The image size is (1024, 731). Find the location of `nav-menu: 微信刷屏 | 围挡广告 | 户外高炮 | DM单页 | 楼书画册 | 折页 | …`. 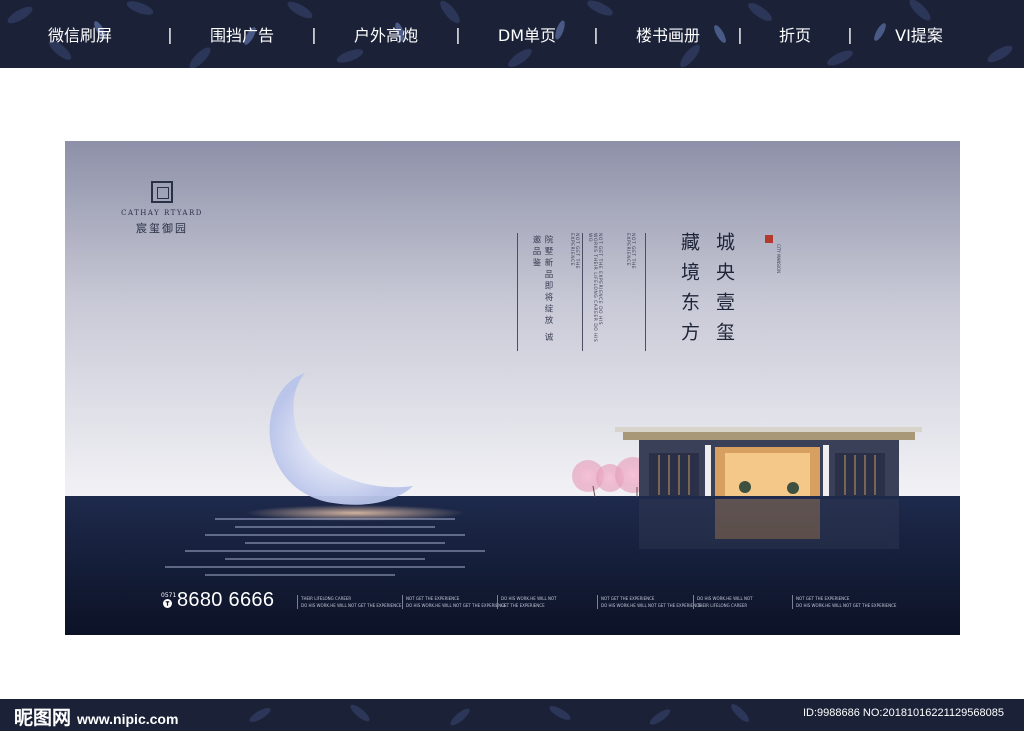

nav-menu: 微信刷屏 | 围挡广告 | 户外高炮 | DM单页 | 楼书画册 | 折页 | … is located at coordinates (512, 34).